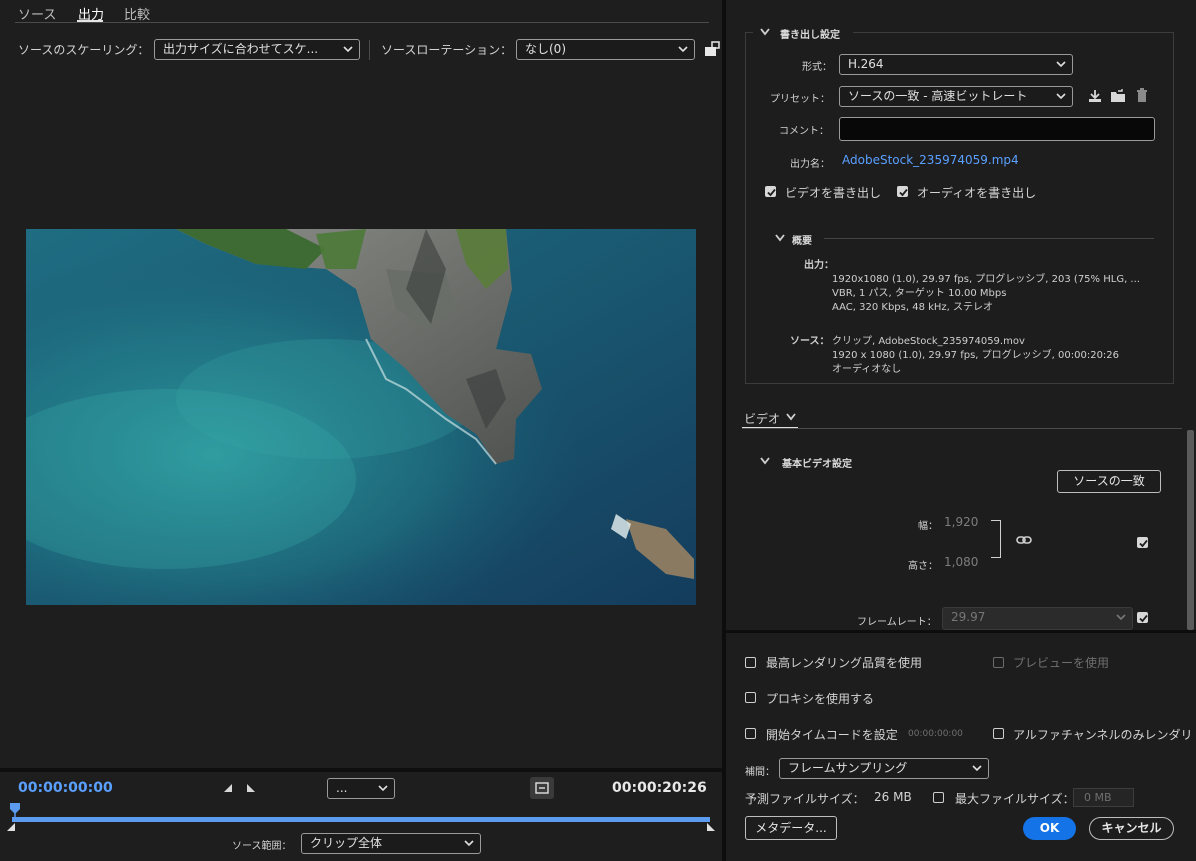 The width and height of the screenshot is (1196, 861). Describe the element at coordinates (1103, 735) in the screenshot. I see `alpha-only-label: アルファチャンネルのみレンダリ` at that location.